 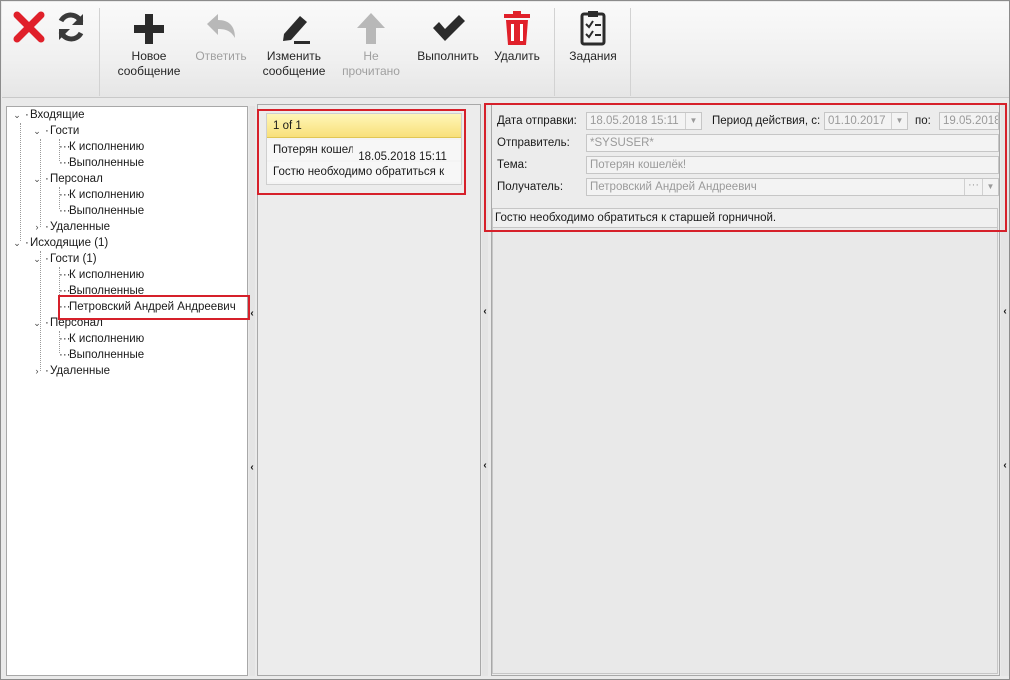 What do you see at coordinates (1005, 390) in the screenshot?
I see `right-splitter: ‹ ‹` at bounding box center [1005, 390].